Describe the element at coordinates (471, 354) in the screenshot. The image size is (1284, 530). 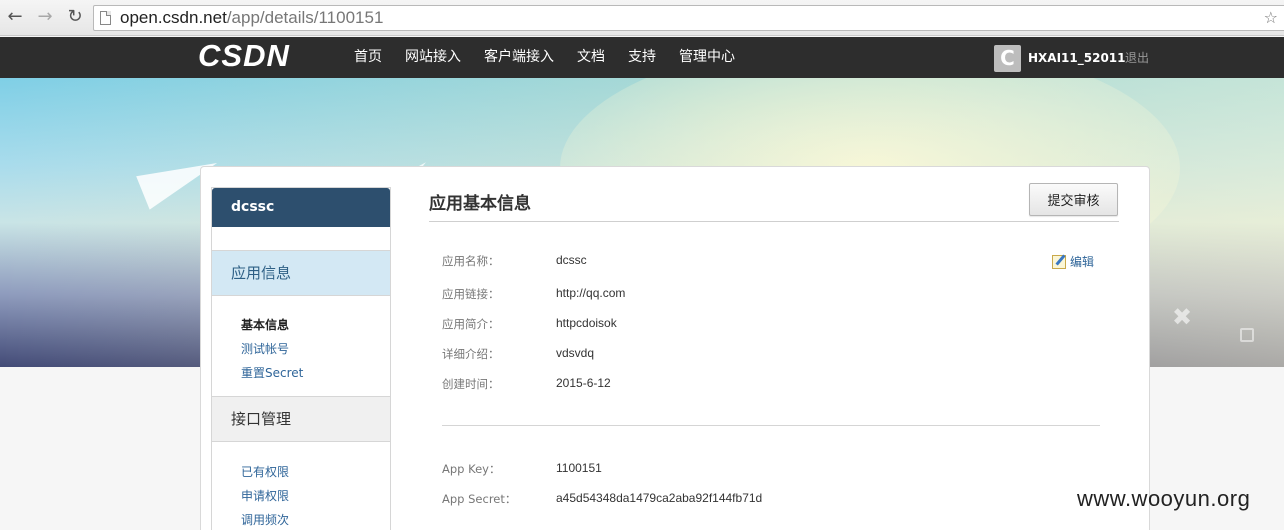
I see `field-label-description: 详细介绍：` at that location.